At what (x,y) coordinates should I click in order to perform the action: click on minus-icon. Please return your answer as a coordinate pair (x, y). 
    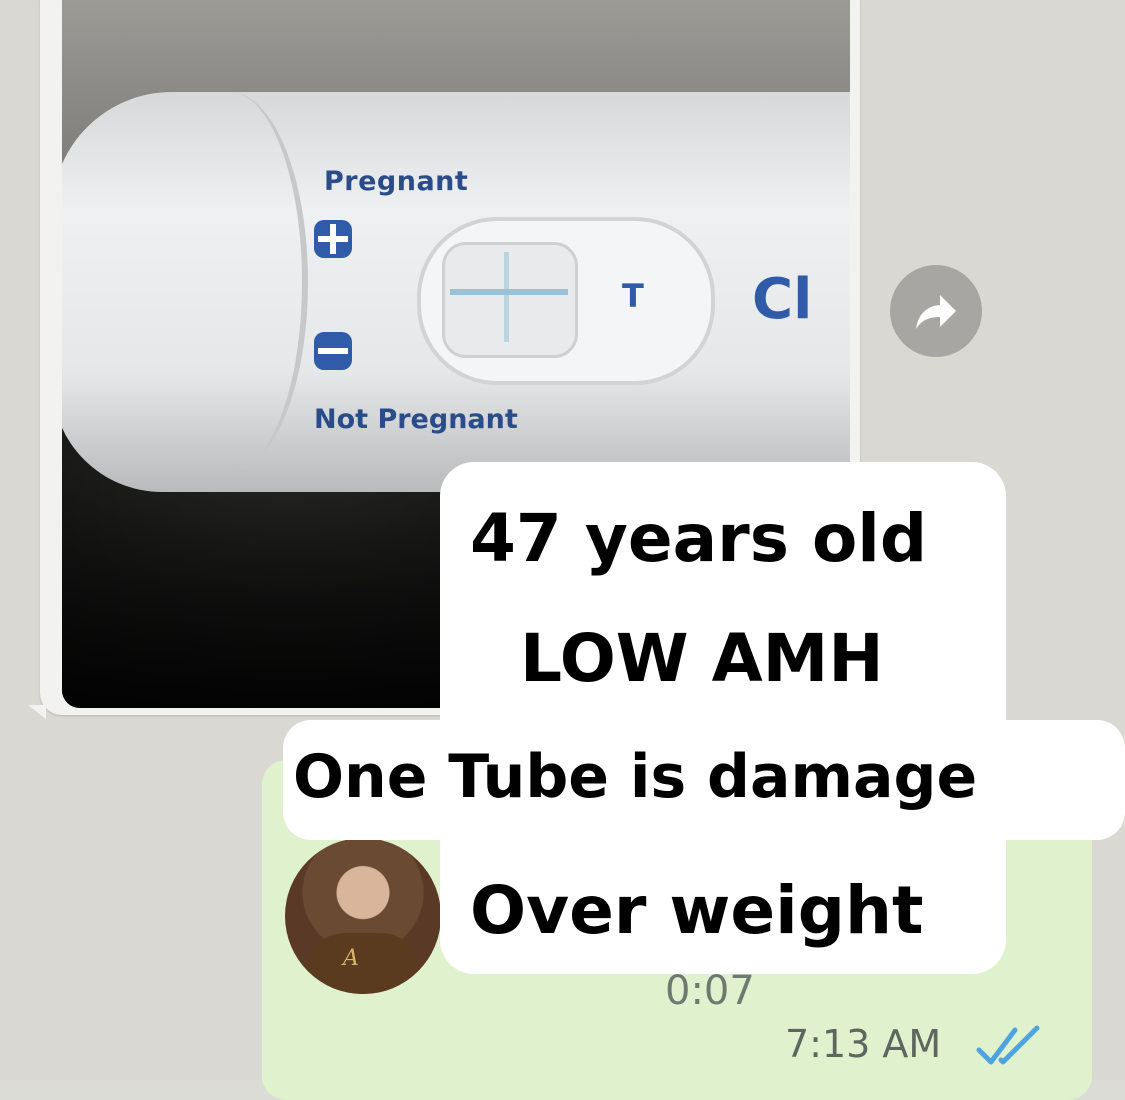
    Looking at the image, I should click on (333, 351).